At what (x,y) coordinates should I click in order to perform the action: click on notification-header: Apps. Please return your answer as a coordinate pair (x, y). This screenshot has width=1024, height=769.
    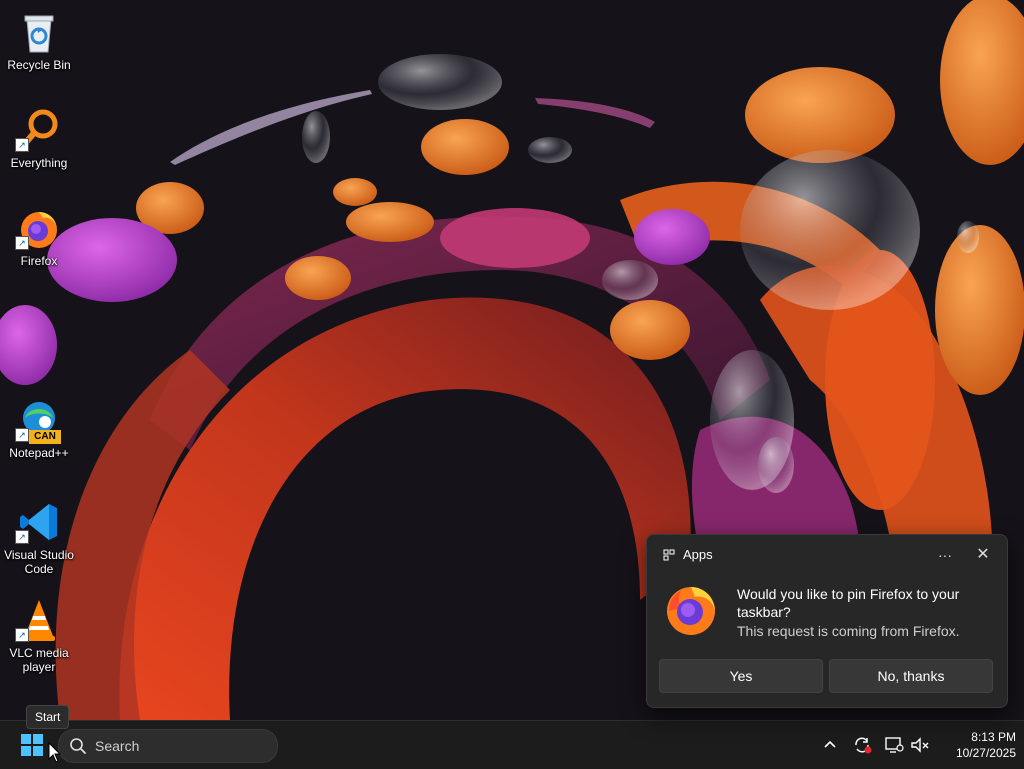
    Looking at the image, I should click on (688, 554).